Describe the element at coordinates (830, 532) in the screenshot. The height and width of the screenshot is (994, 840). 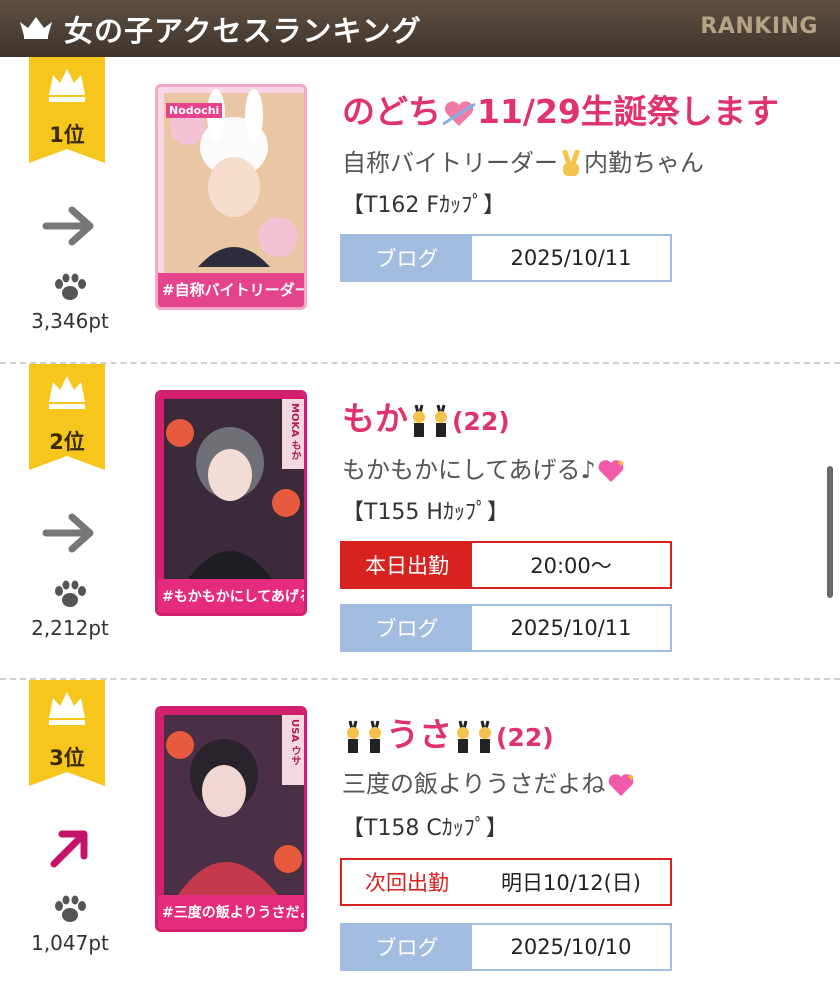
I see `scrollbar` at that location.